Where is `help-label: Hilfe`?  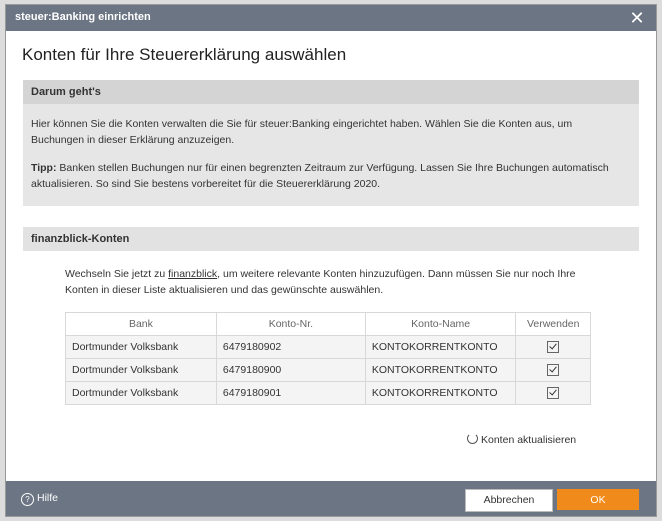 help-label: Hilfe is located at coordinates (48, 498).